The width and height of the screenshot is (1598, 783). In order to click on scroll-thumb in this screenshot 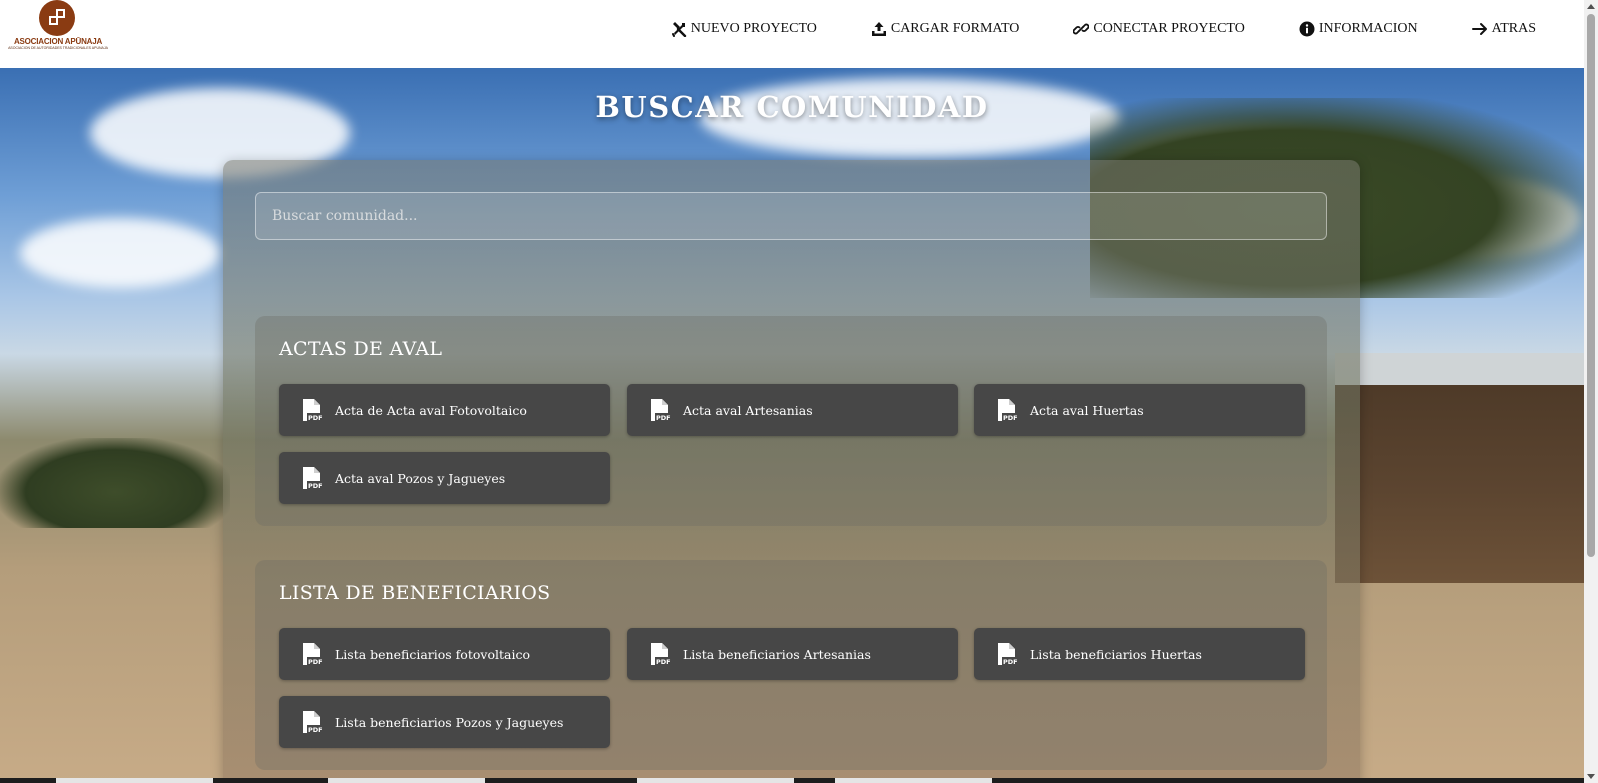, I will do `click(1591, 285)`.